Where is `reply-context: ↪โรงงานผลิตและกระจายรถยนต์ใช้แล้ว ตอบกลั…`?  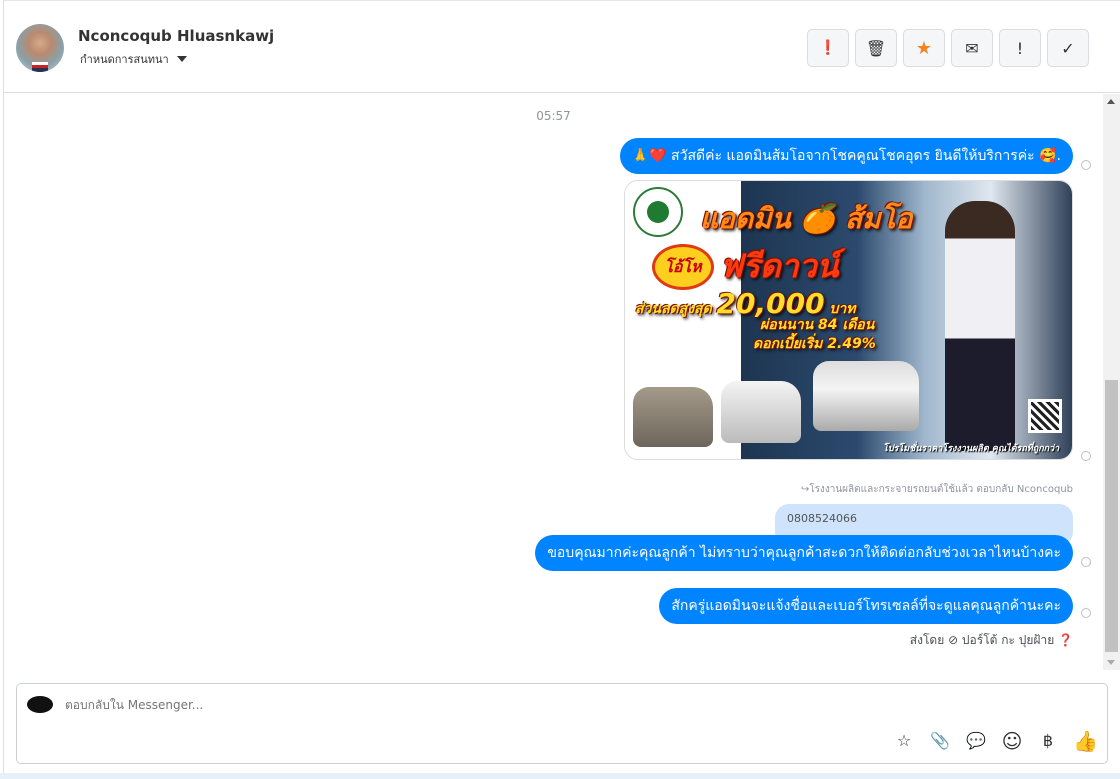 reply-context: ↪โรงงานผลิตและกระจายรถยนต์ใช้แล้ว ตอบกลั… is located at coordinates (936, 489).